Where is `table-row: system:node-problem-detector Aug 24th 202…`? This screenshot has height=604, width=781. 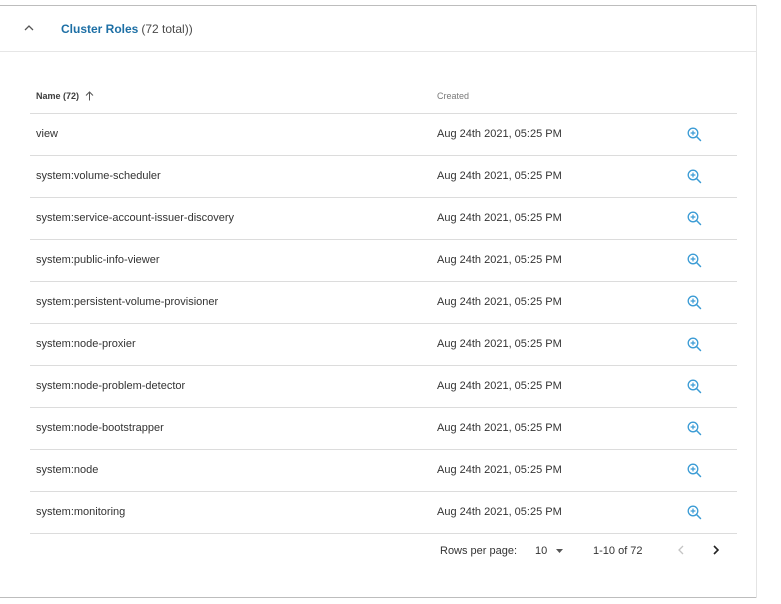 table-row: system:node-problem-detector Aug 24th 202… is located at coordinates (383, 387).